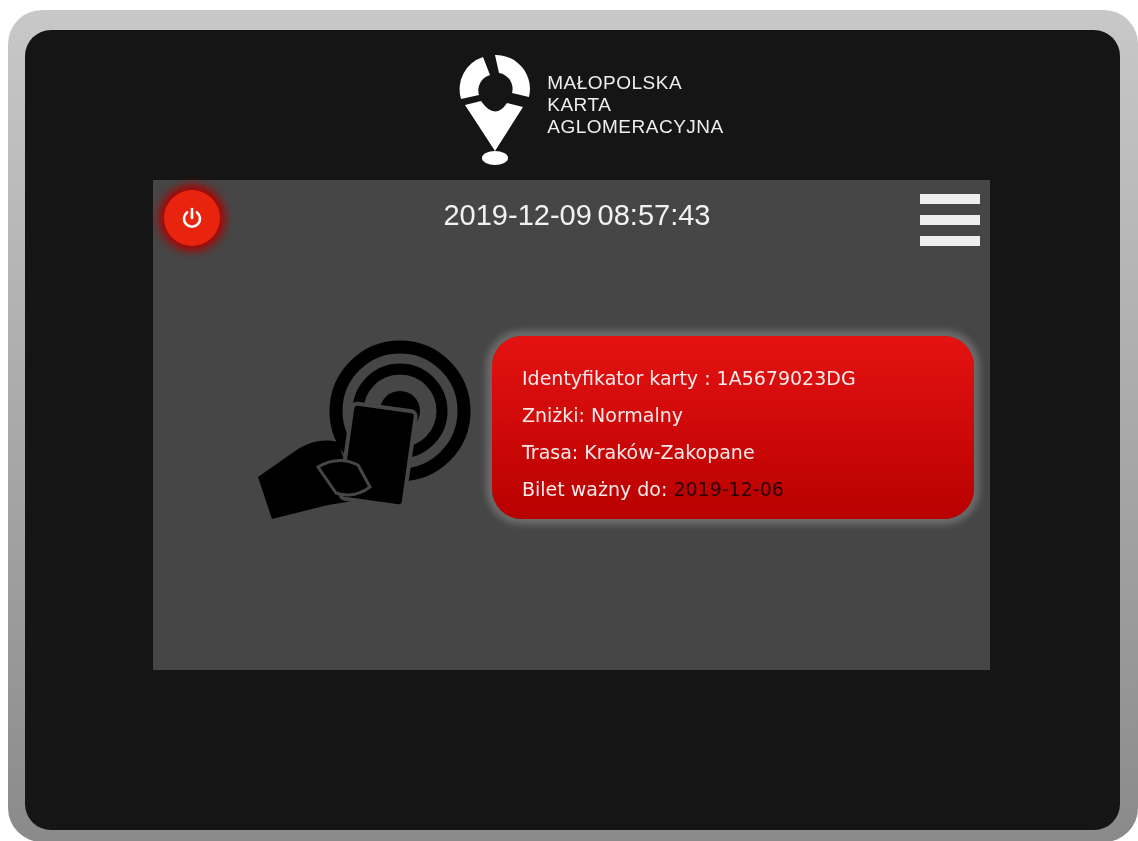  What do you see at coordinates (577, 215) in the screenshot?
I see `date-time: 2019-12-09 08:57:43` at bounding box center [577, 215].